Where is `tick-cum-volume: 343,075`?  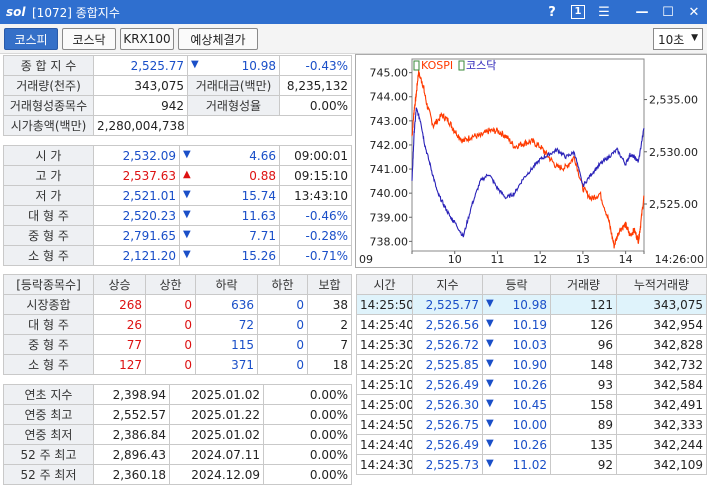 tick-cum-volume: 343,075 is located at coordinates (661, 304).